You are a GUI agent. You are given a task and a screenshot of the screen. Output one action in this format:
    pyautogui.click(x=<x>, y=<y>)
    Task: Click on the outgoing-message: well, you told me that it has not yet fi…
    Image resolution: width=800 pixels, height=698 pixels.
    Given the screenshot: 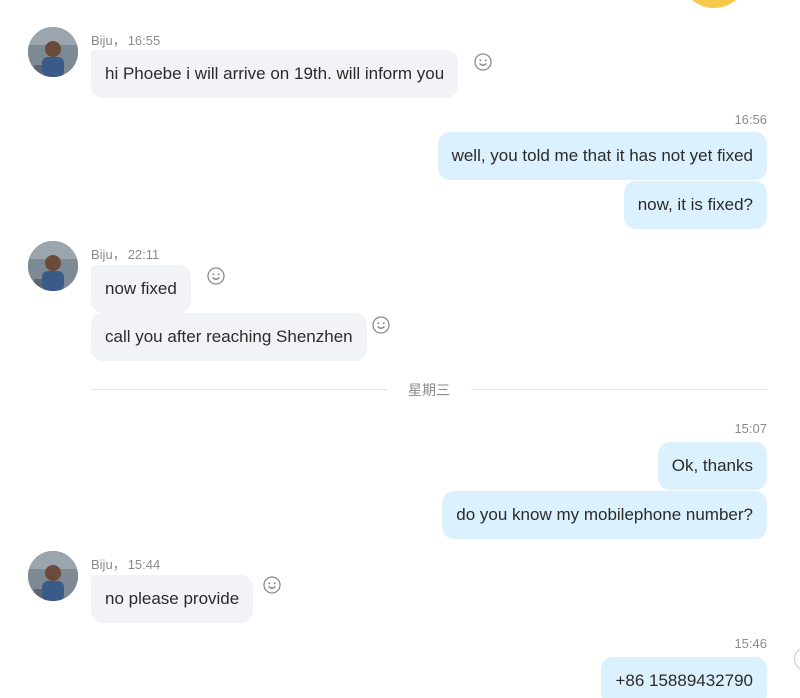 What is the action you would take?
    pyautogui.click(x=602, y=156)
    